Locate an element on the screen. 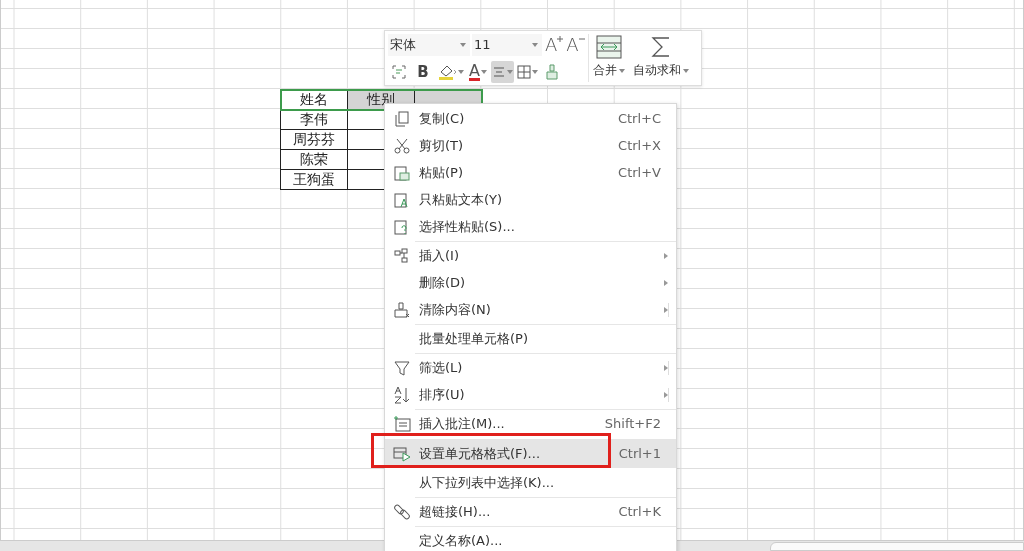 This screenshot has height=551, width=1024. table-cell: 李伟 is located at coordinates (314, 119).